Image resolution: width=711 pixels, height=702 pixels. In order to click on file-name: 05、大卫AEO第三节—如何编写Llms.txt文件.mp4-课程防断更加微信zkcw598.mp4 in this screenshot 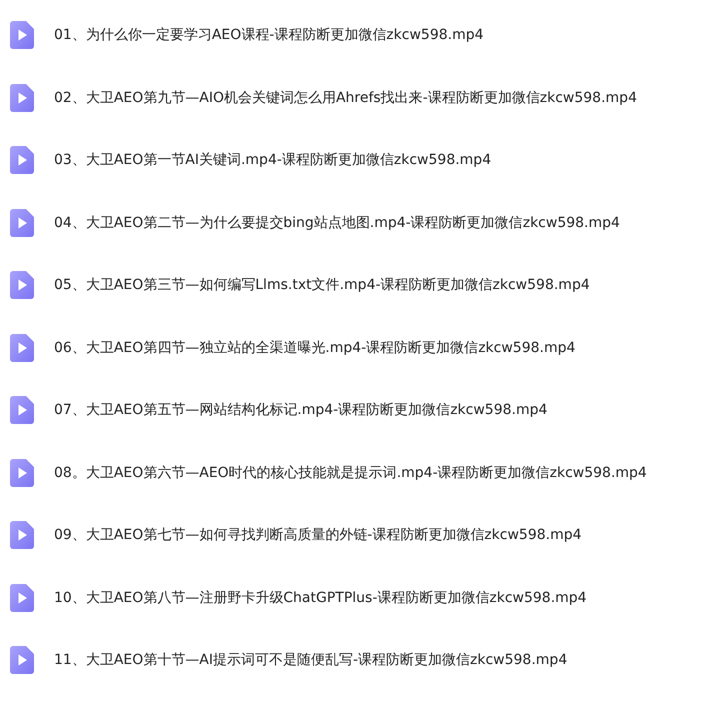, I will do `click(322, 285)`.